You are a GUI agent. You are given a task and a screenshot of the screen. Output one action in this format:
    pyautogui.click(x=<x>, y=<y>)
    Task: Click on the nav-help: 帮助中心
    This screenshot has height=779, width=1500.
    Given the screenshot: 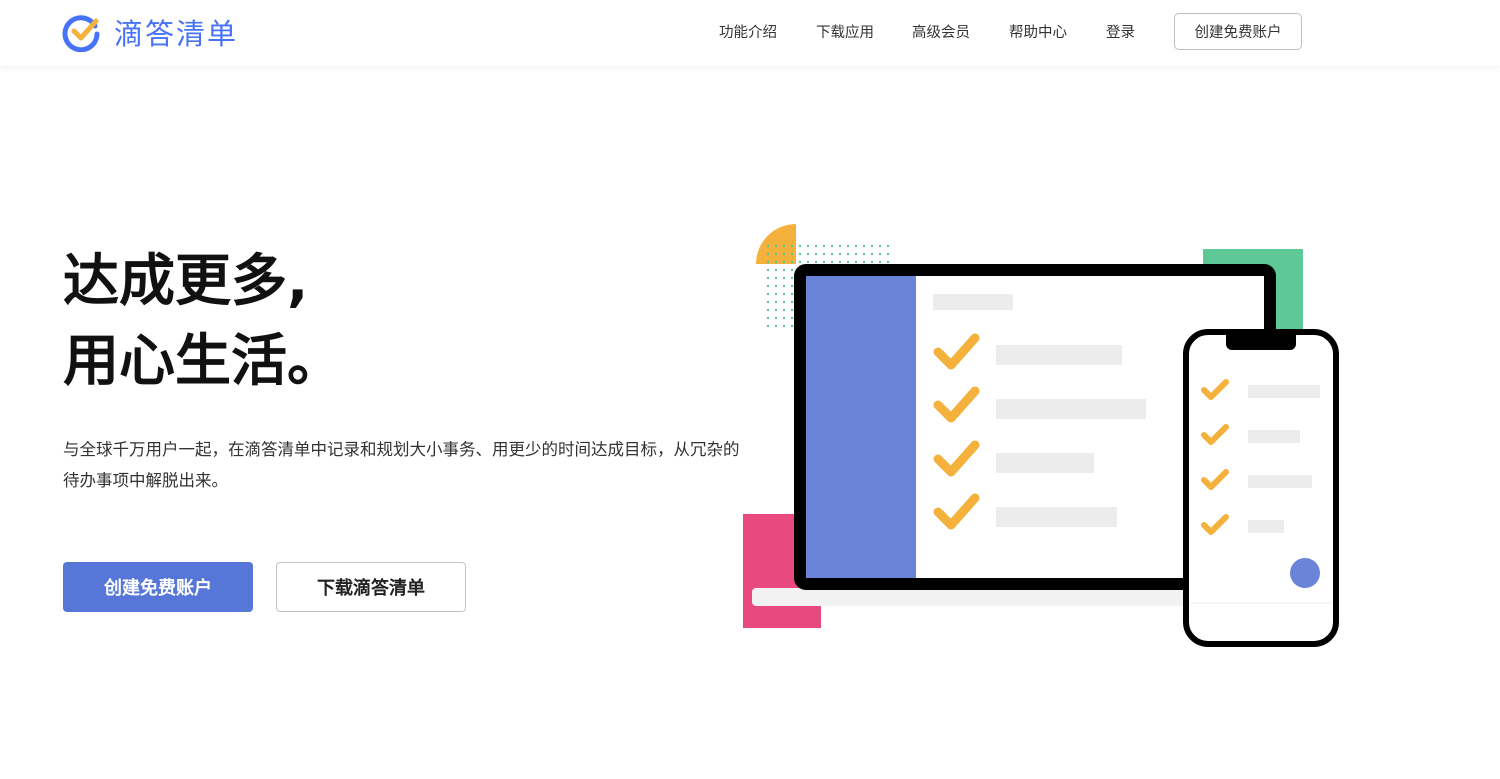 What is the action you would take?
    pyautogui.click(x=1038, y=31)
    